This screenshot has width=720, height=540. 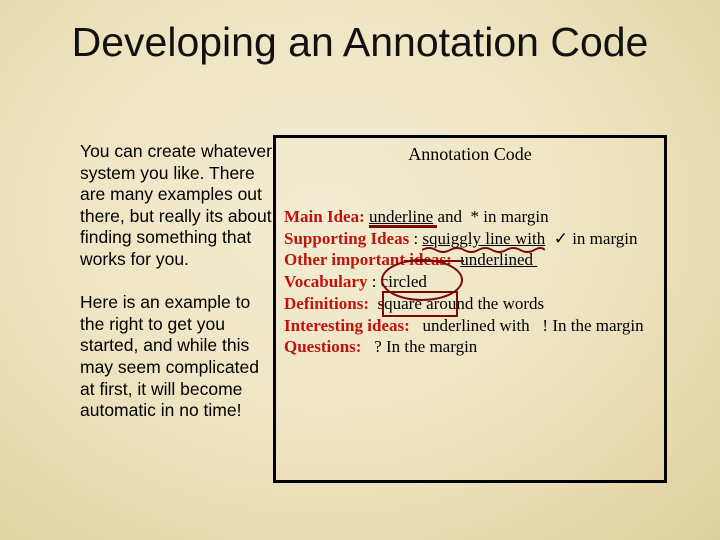 What do you see at coordinates (591, 238) in the screenshot?
I see `code-description: ✓ in margin` at bounding box center [591, 238].